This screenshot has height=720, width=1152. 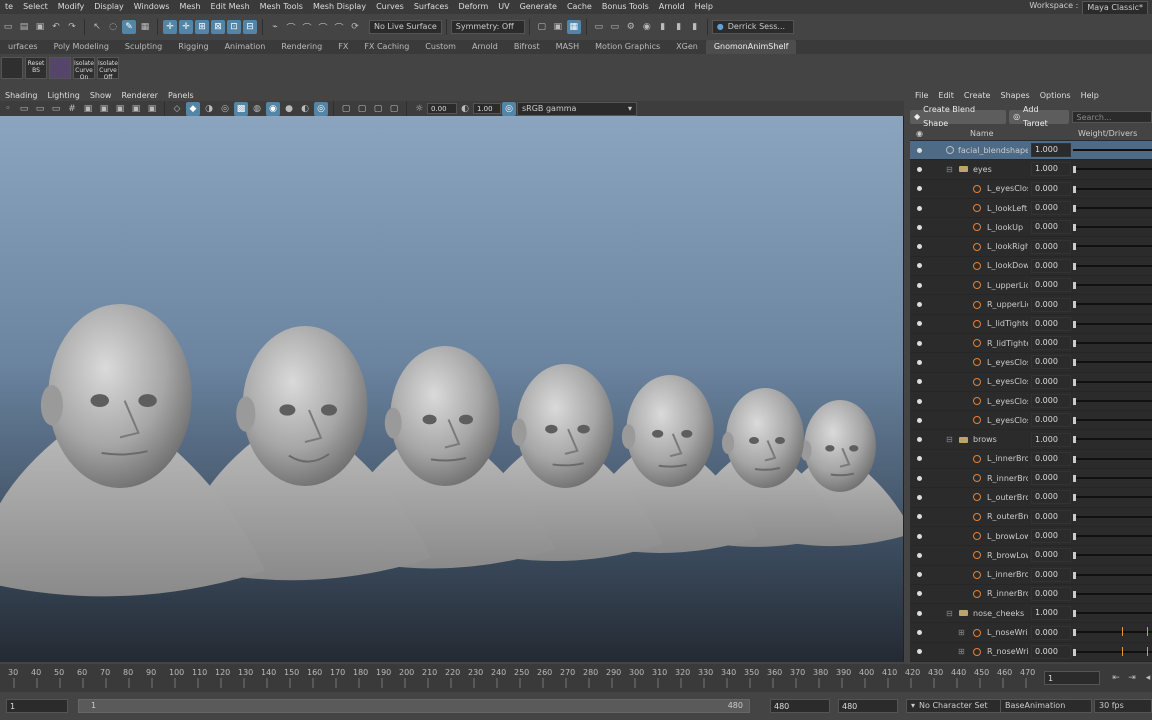 I want to click on workspace-dropdown: Maya Classic*, so click(x=1115, y=8).